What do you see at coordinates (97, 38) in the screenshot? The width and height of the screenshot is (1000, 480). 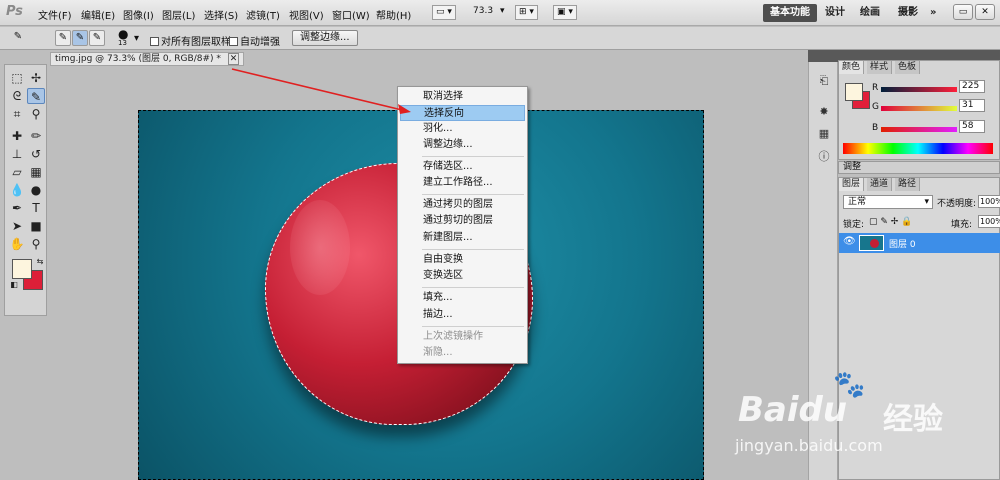 I see `subtract-from-selection-icon: ✎` at bounding box center [97, 38].